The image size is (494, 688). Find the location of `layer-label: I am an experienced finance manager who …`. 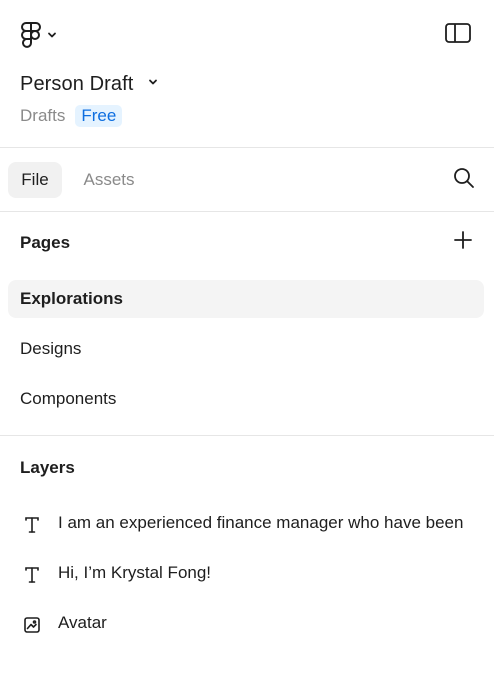

layer-label: I am an experienced finance manager who … is located at coordinates (261, 522).